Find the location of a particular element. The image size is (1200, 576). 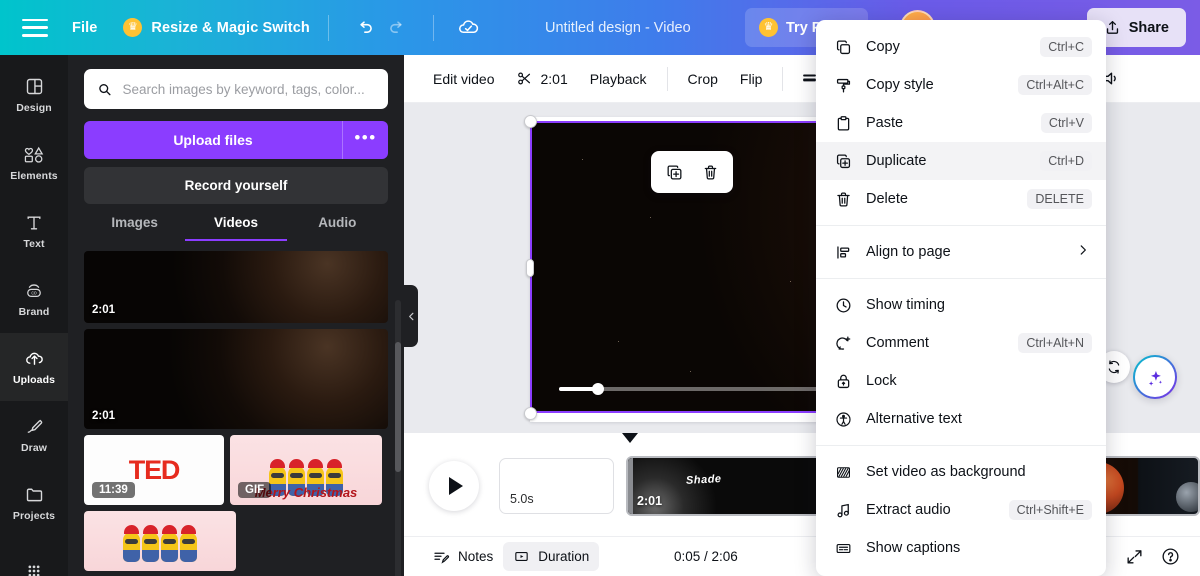

menu-label-delete: Delete is located at coordinates (887, 199).